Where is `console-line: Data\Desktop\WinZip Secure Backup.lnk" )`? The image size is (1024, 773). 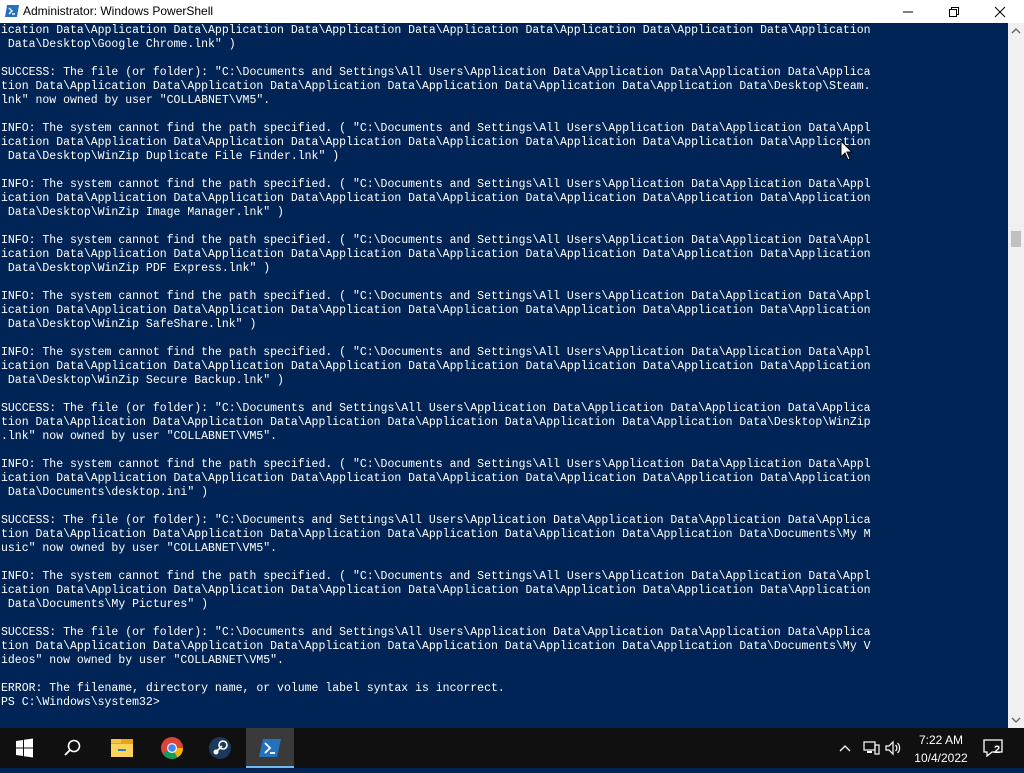 console-line: Data\Desktop\WinZip Secure Backup.lnk" ) is located at coordinates (142, 380).